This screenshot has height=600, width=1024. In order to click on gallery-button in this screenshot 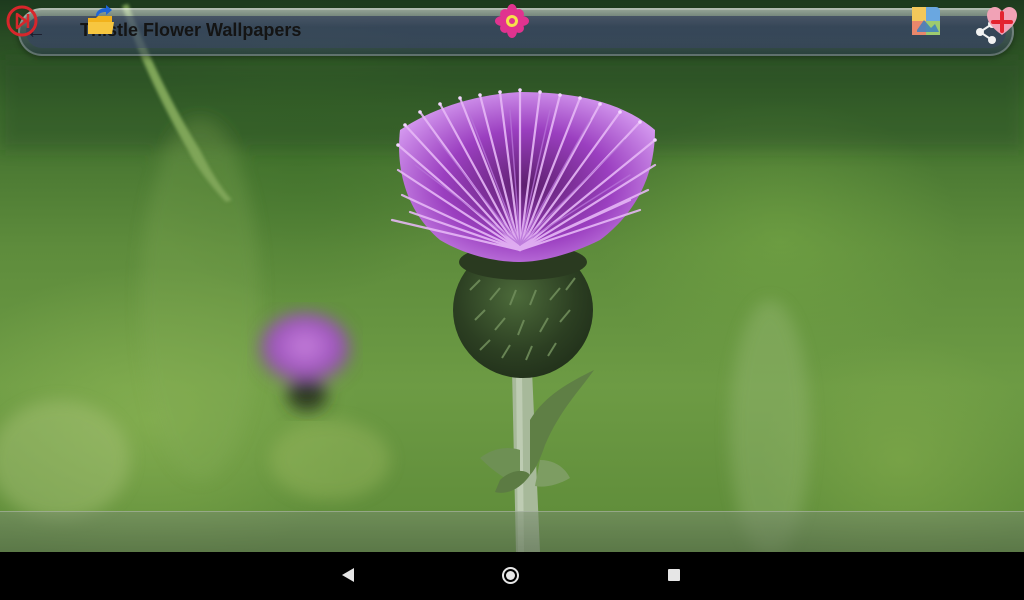, I will do `click(926, 21)`.